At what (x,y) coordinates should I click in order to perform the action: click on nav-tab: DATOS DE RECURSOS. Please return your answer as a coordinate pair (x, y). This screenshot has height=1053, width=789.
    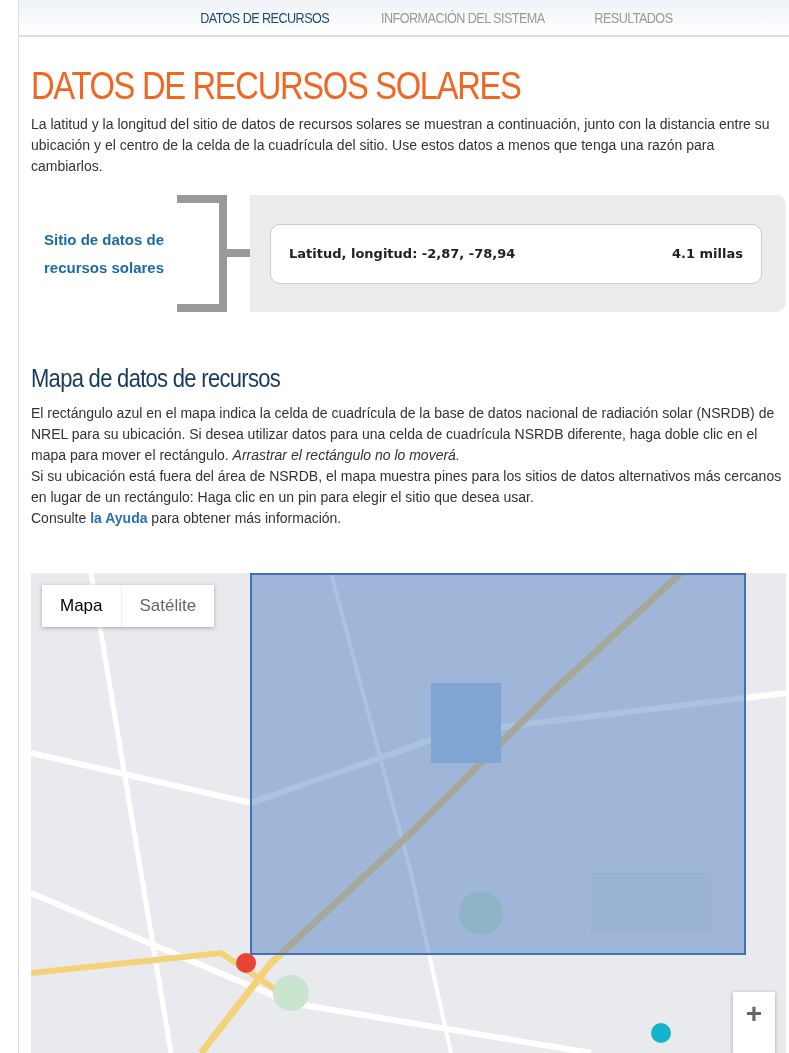
    Looking at the image, I should click on (264, 17).